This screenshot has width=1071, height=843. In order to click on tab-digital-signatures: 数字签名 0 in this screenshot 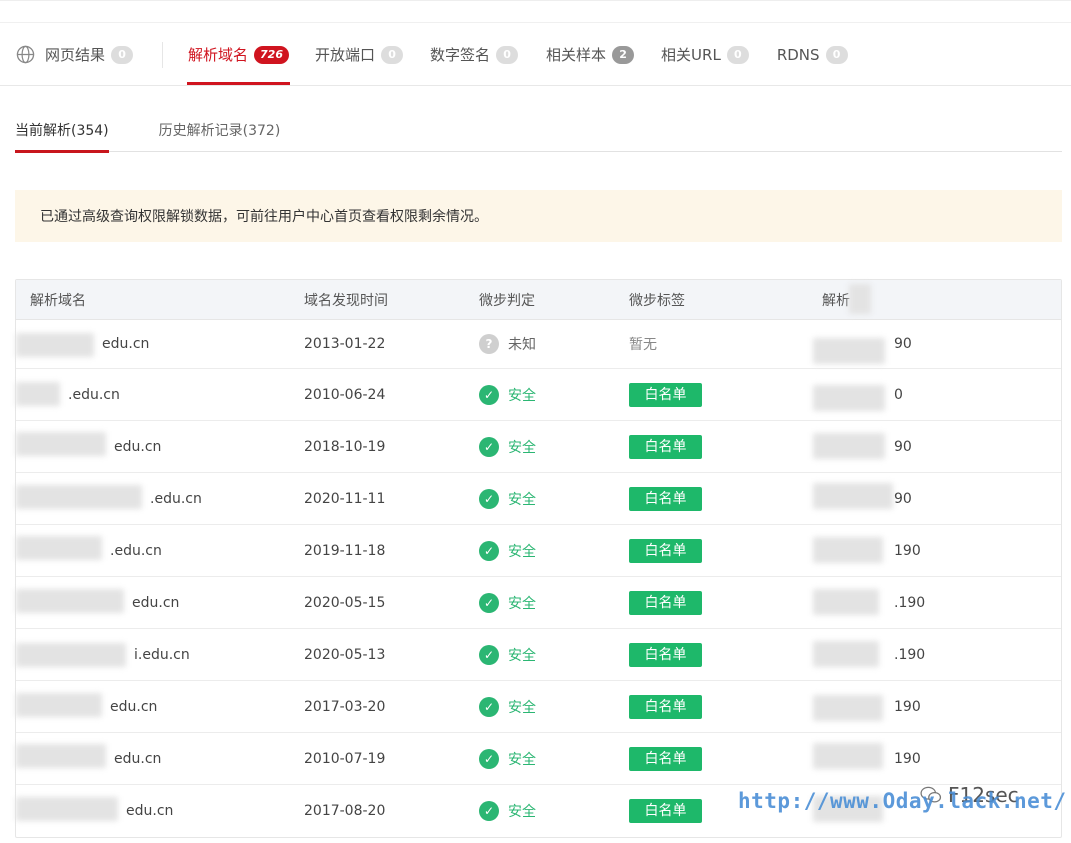, I will do `click(474, 54)`.